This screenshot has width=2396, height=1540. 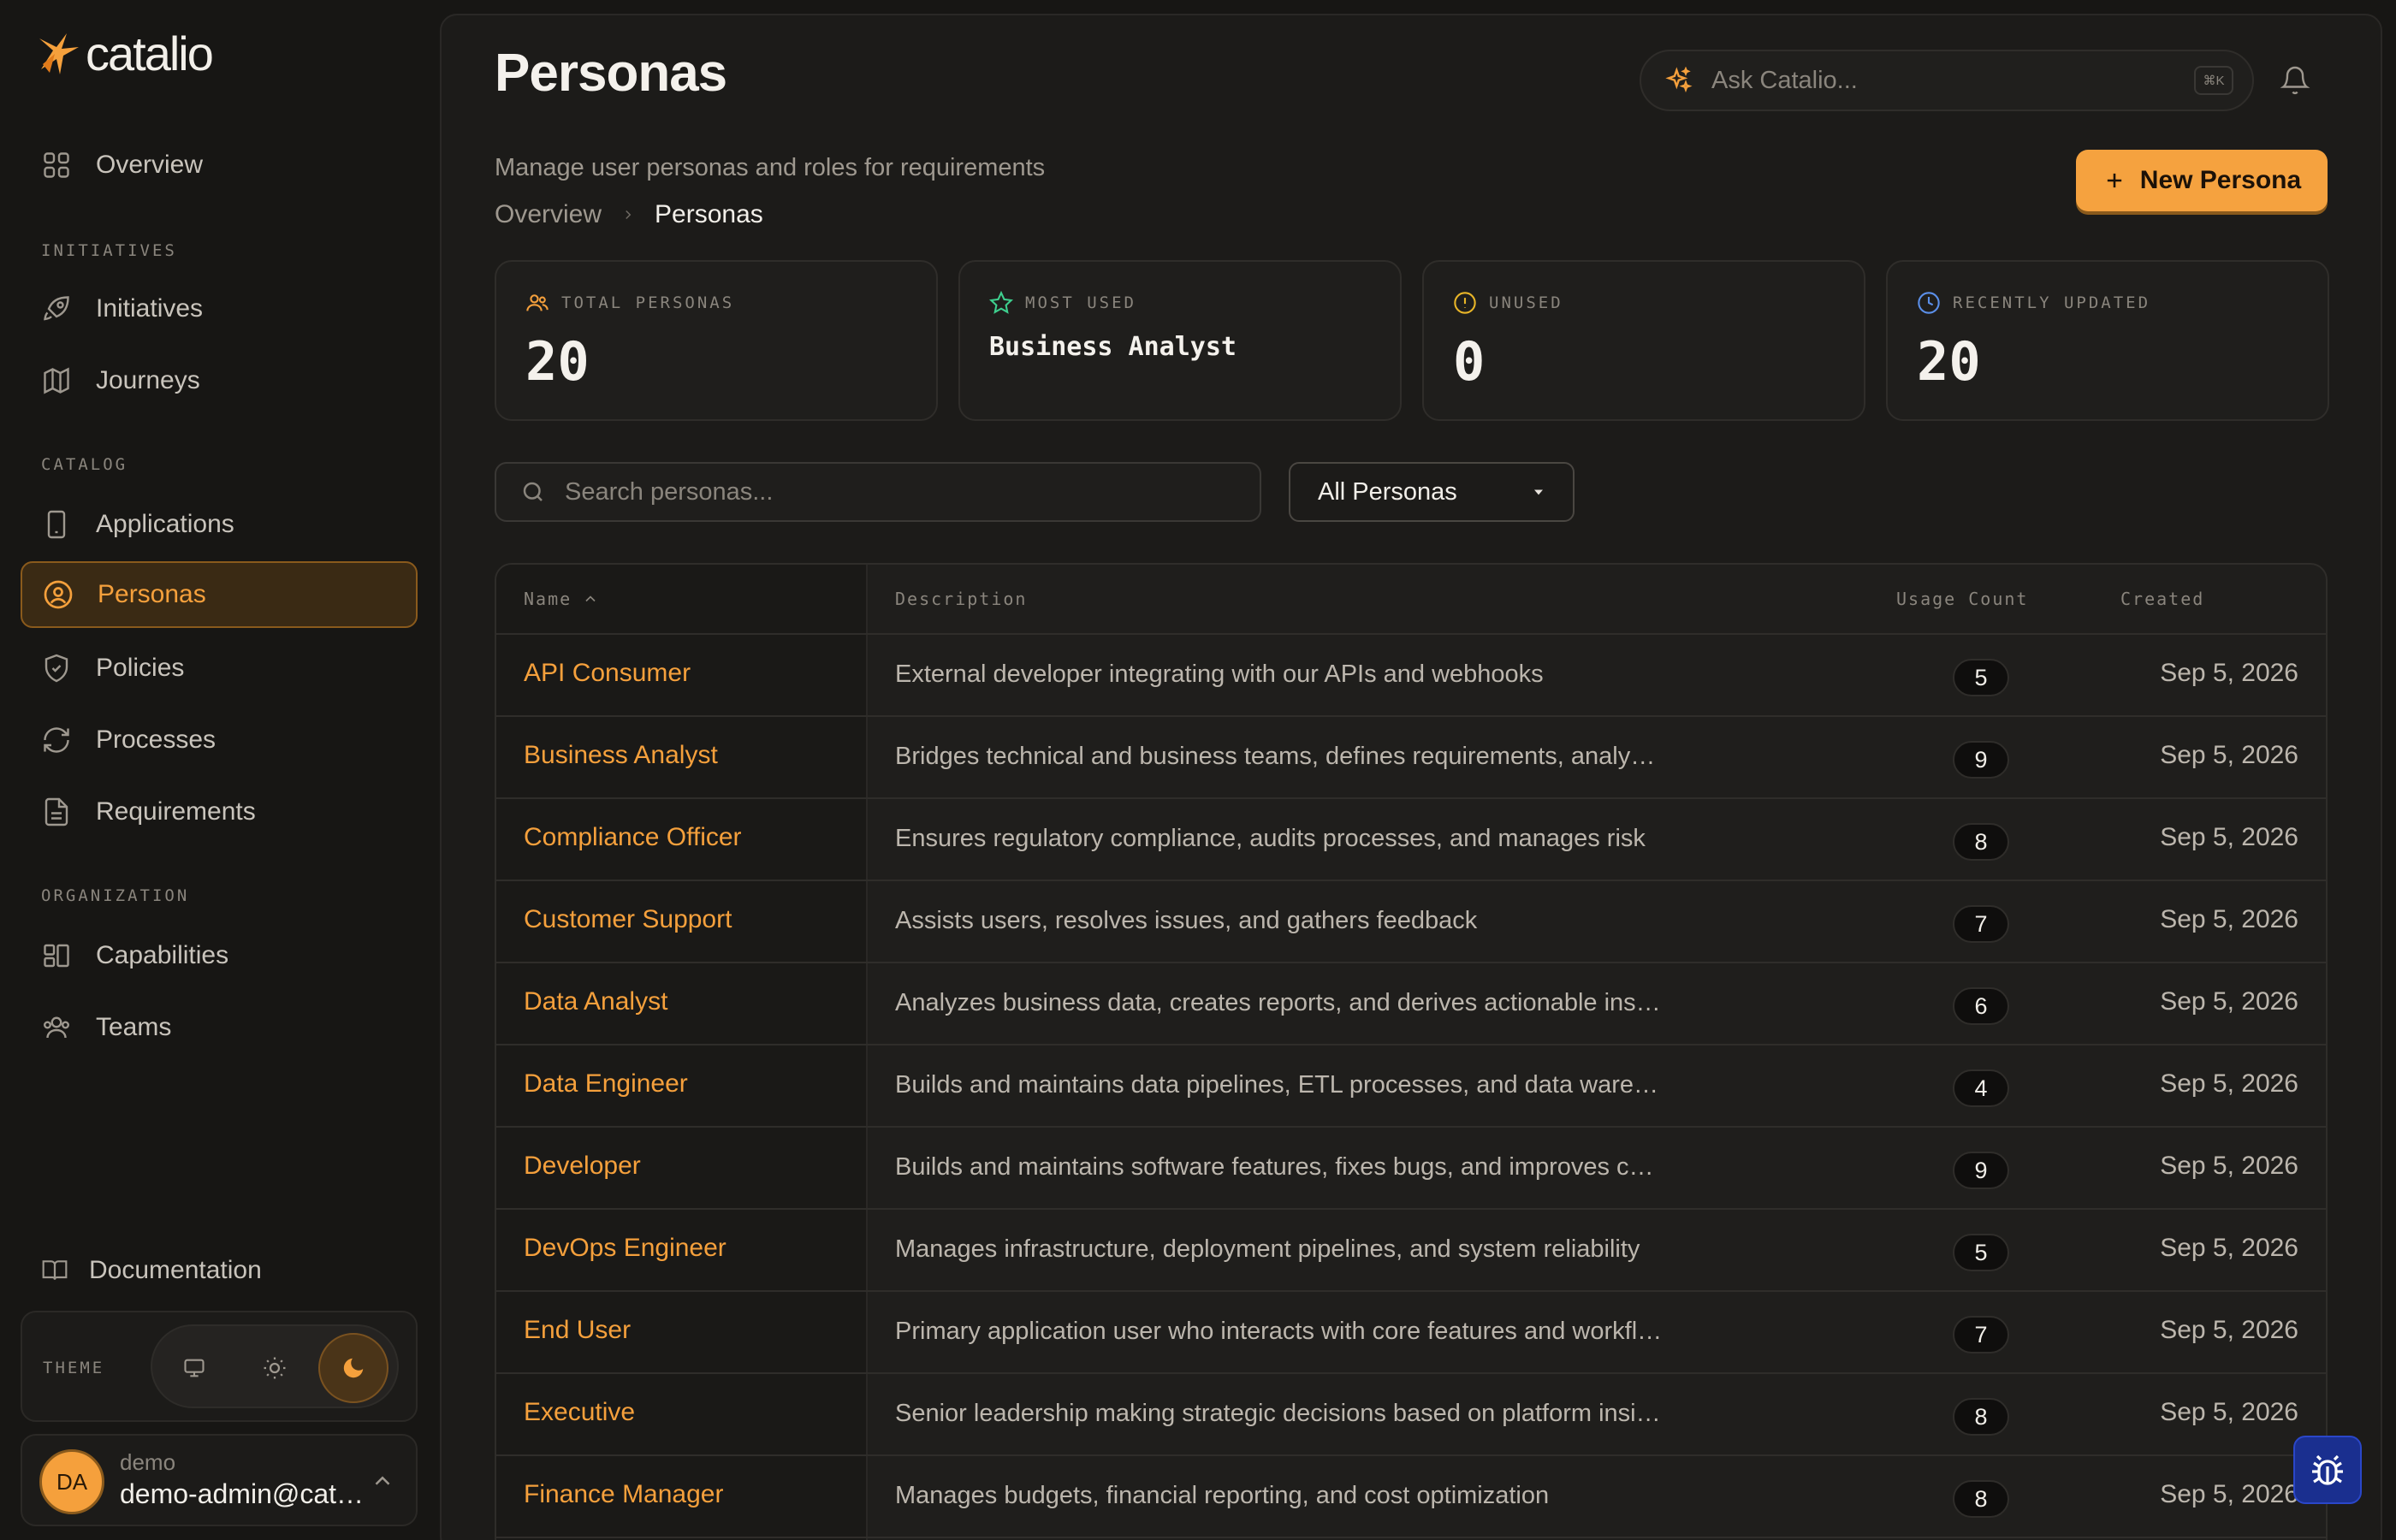 What do you see at coordinates (628, 919) in the screenshot?
I see `persona-name-link: Customer Support` at bounding box center [628, 919].